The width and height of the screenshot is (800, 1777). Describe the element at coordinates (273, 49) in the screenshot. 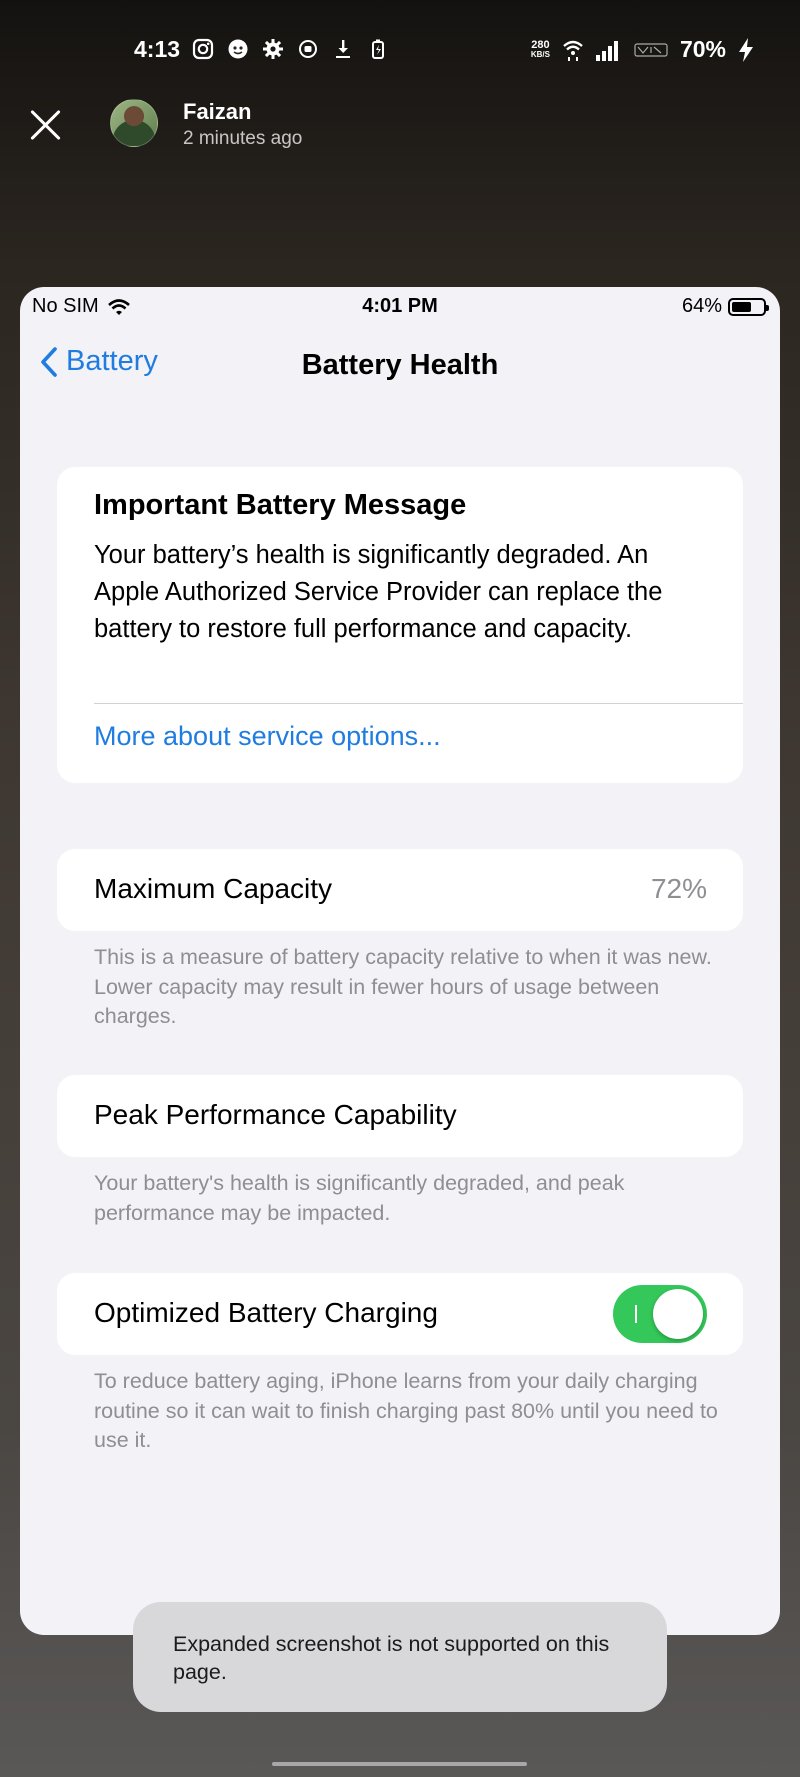

I see `gear-icon` at that location.